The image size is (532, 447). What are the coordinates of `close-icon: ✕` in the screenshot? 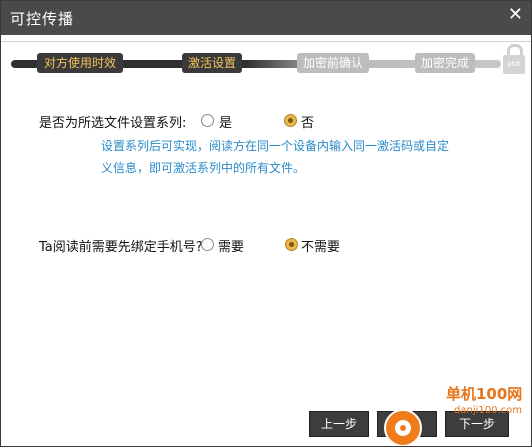 It's located at (515, 14).